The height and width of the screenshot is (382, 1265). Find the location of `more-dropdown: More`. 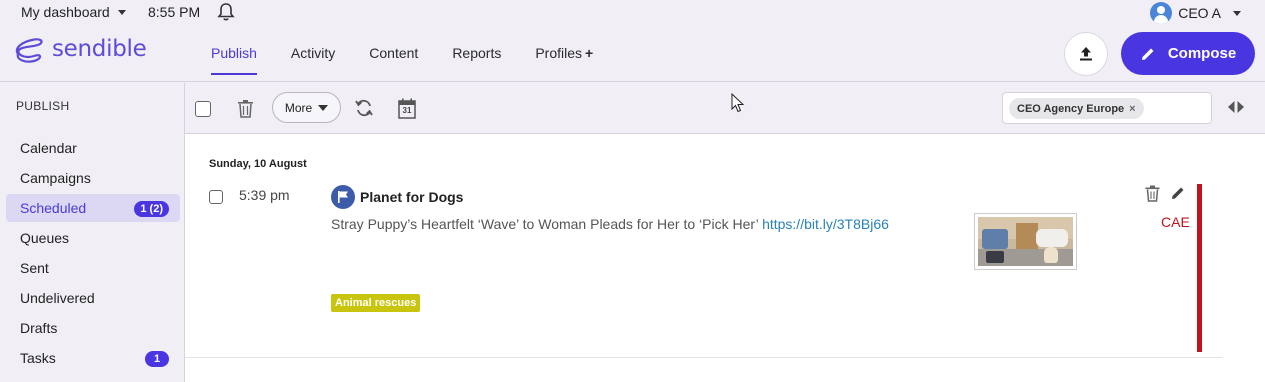

more-dropdown: More is located at coordinates (306, 107).